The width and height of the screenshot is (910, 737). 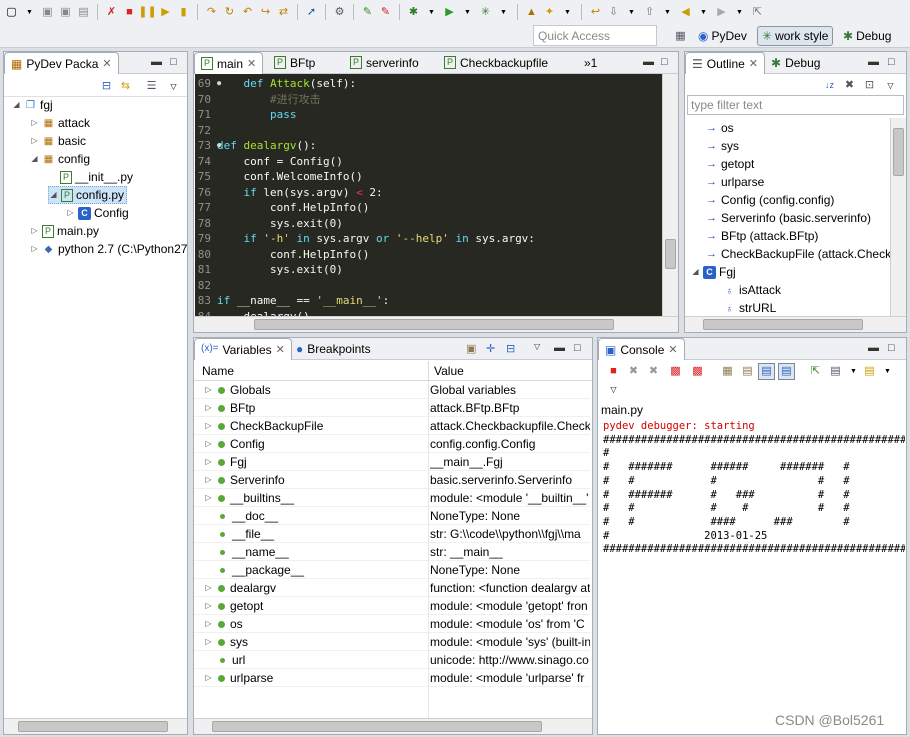 I want to click on drop-to-frame-icon: ▮, so click(x=183, y=12).